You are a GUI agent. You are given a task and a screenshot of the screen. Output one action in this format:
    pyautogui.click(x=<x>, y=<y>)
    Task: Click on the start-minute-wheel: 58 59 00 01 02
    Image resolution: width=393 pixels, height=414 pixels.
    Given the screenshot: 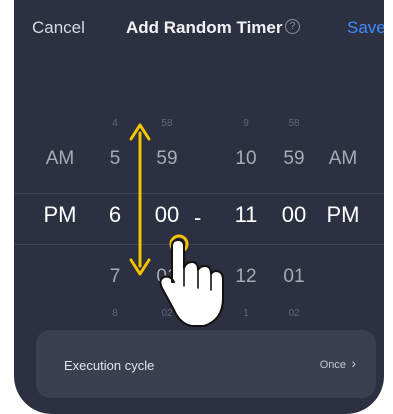 What is the action you would take?
    pyautogui.click(x=167, y=215)
    